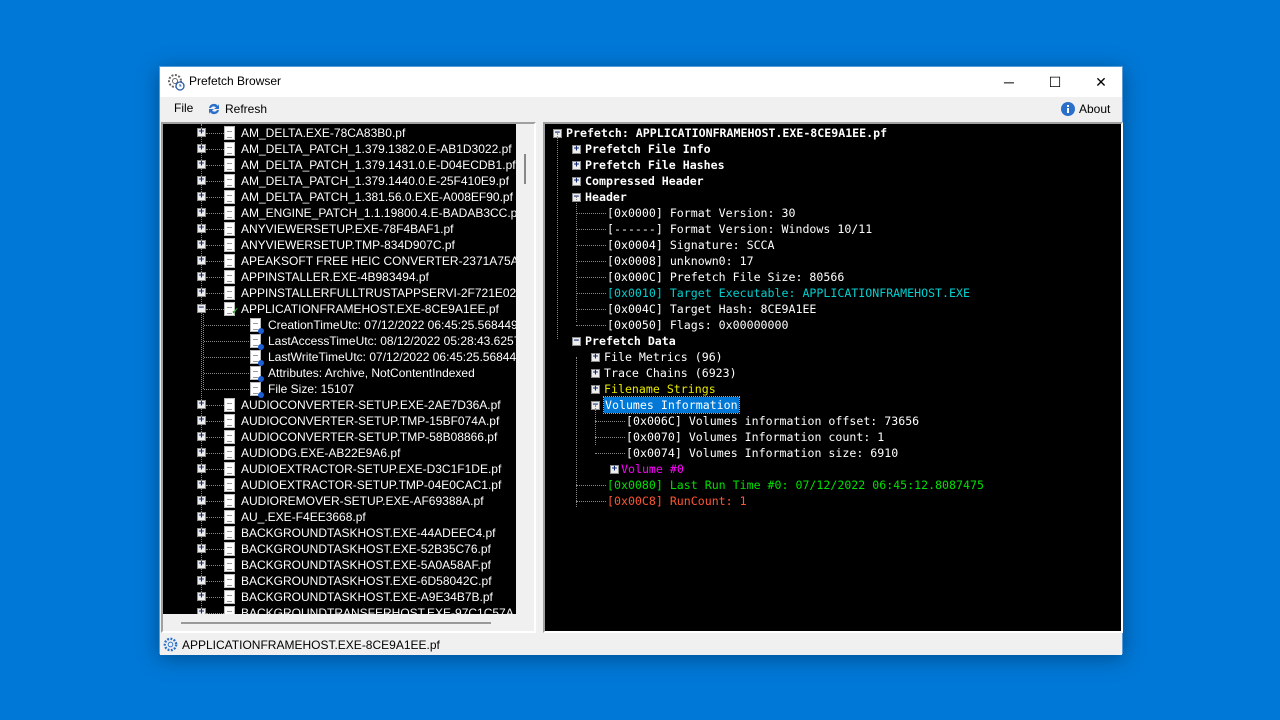  I want to click on detail-node: [0x0070] Volumes Information count: 1, so click(833, 437).